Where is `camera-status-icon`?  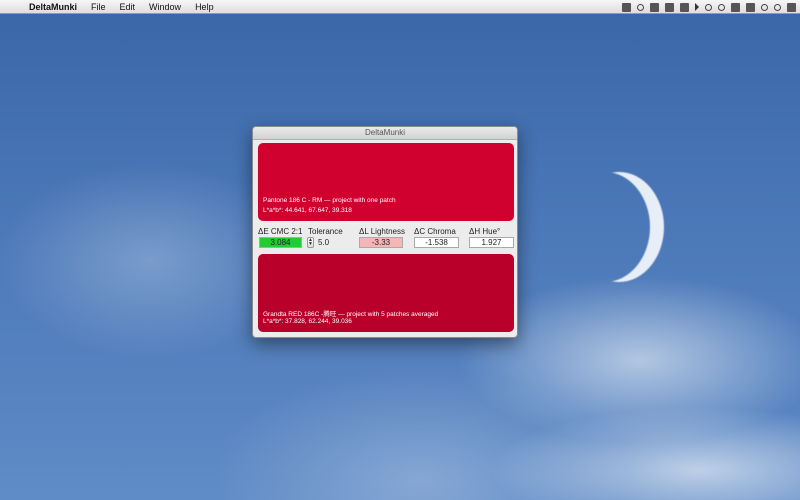
camera-status-icon is located at coordinates (684, 7).